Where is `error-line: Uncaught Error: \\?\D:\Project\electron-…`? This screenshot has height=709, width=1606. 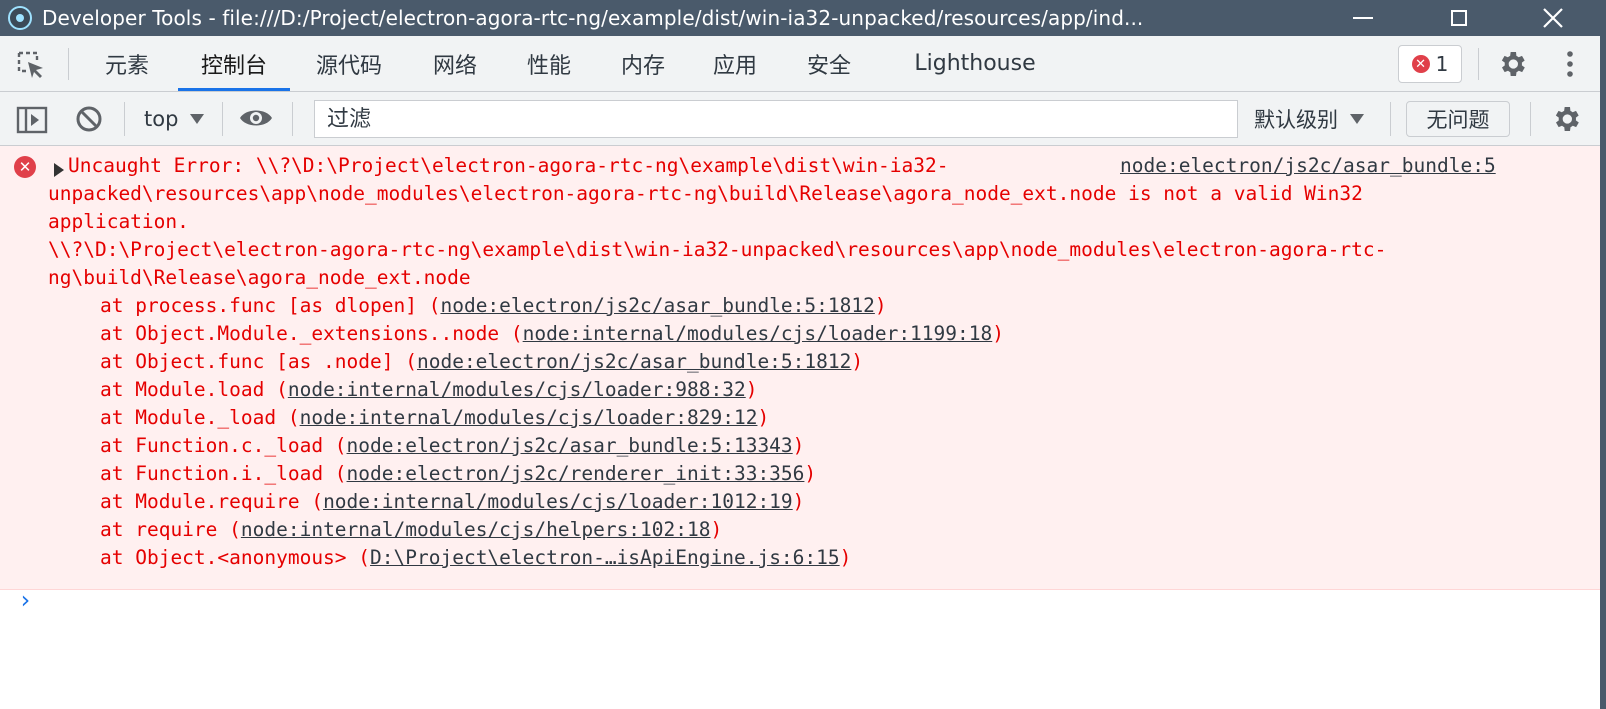
error-line: Uncaught Error: \\?\D:\Project\electron-… is located at coordinates (508, 165).